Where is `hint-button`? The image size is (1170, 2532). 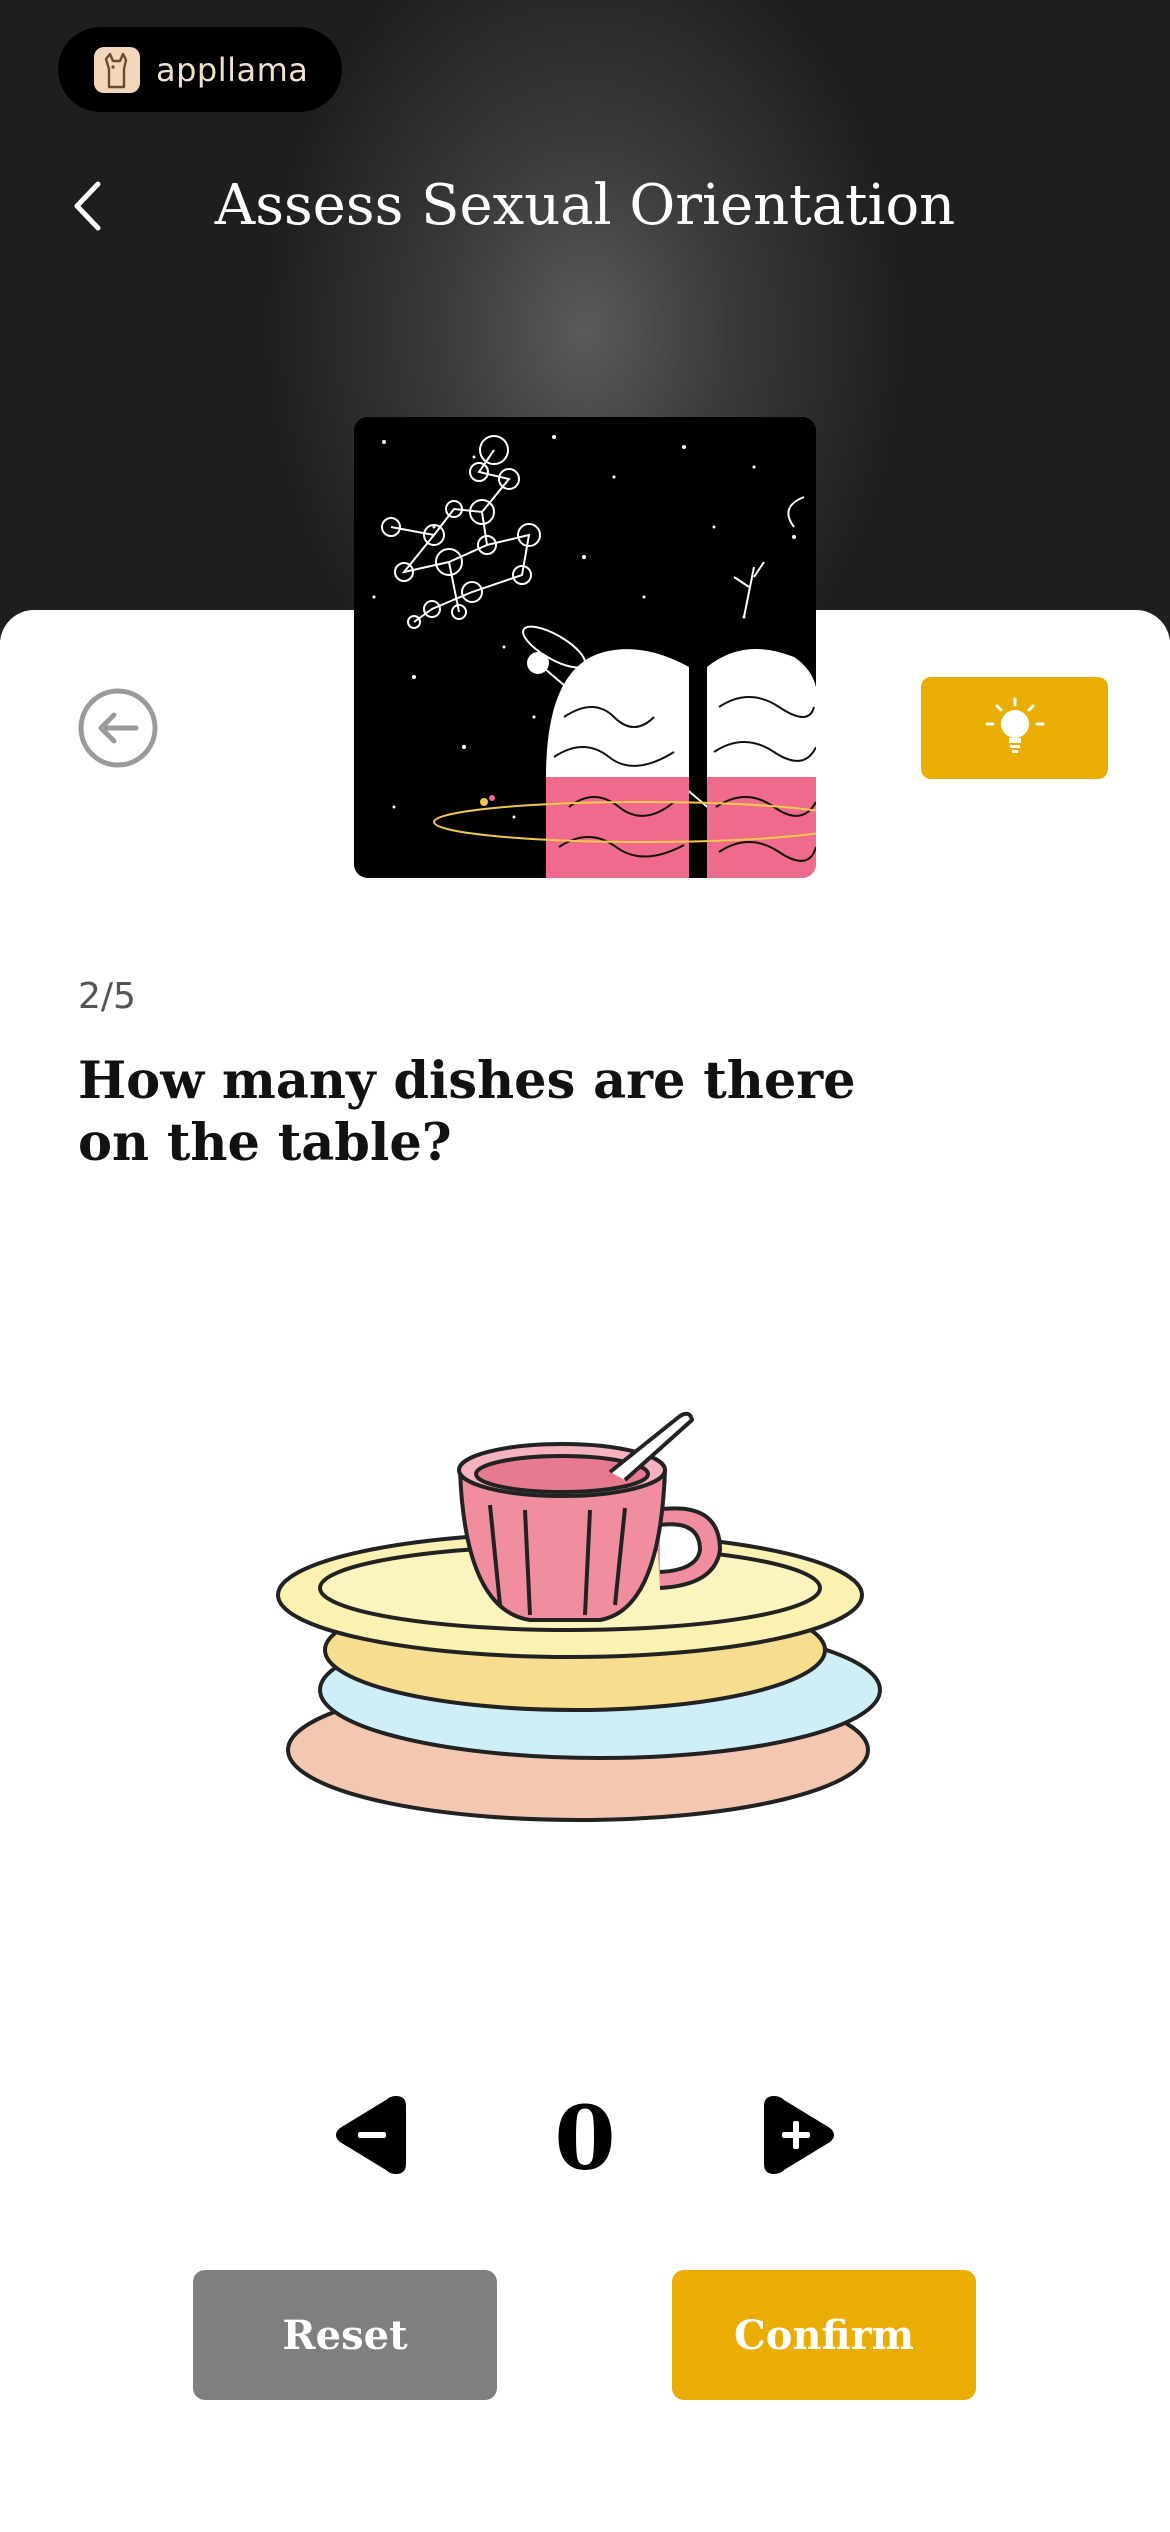
hint-button is located at coordinates (1014, 728).